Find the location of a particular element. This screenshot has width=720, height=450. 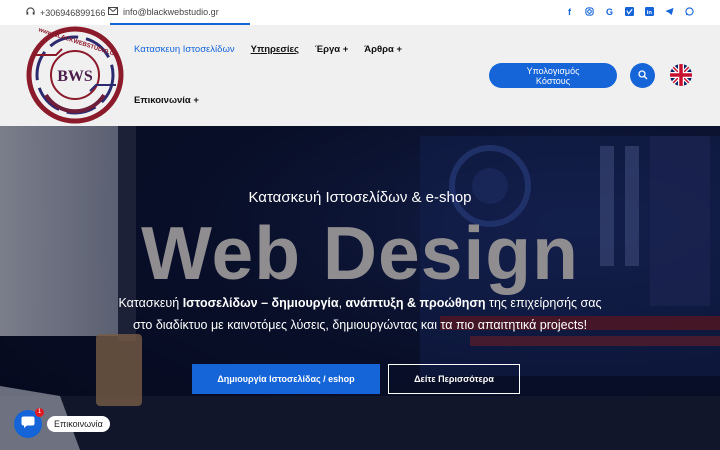

nav-item-contact: Επικοινωνία + is located at coordinates (166, 100).